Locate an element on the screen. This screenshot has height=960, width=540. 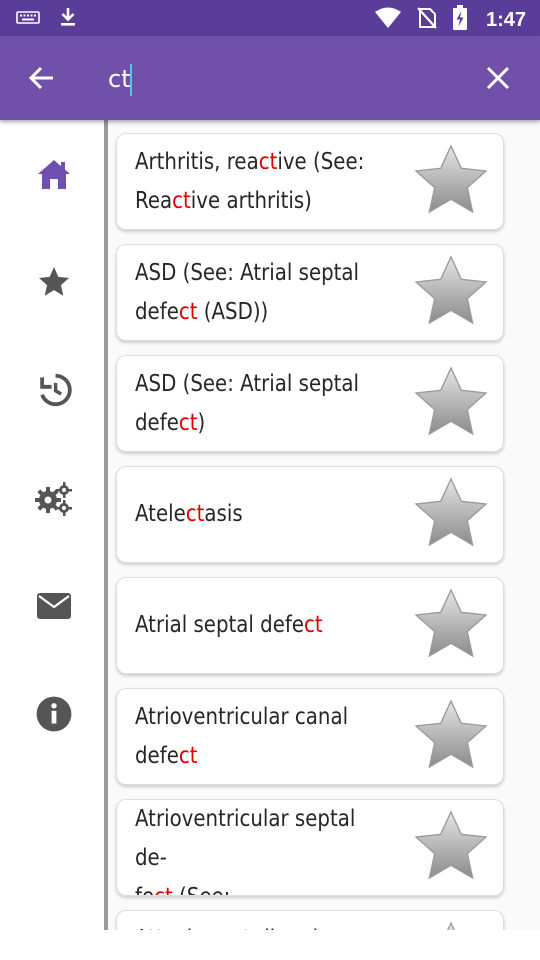
status-bar: 1:47 is located at coordinates (270, 18).